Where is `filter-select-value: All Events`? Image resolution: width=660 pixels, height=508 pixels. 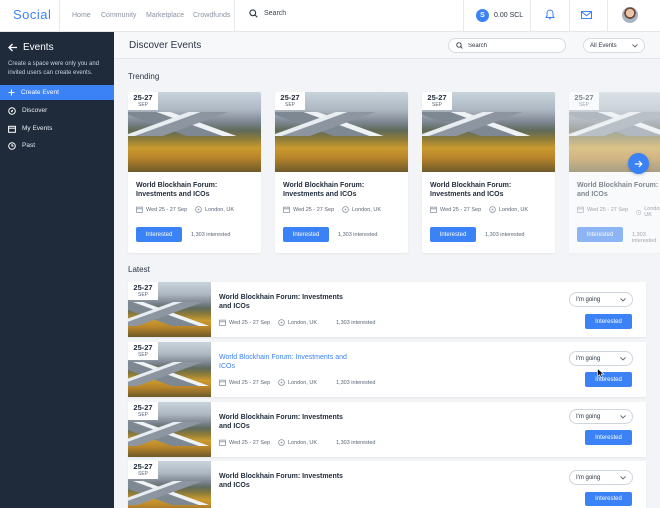 filter-select-value: All Events is located at coordinates (603, 45).